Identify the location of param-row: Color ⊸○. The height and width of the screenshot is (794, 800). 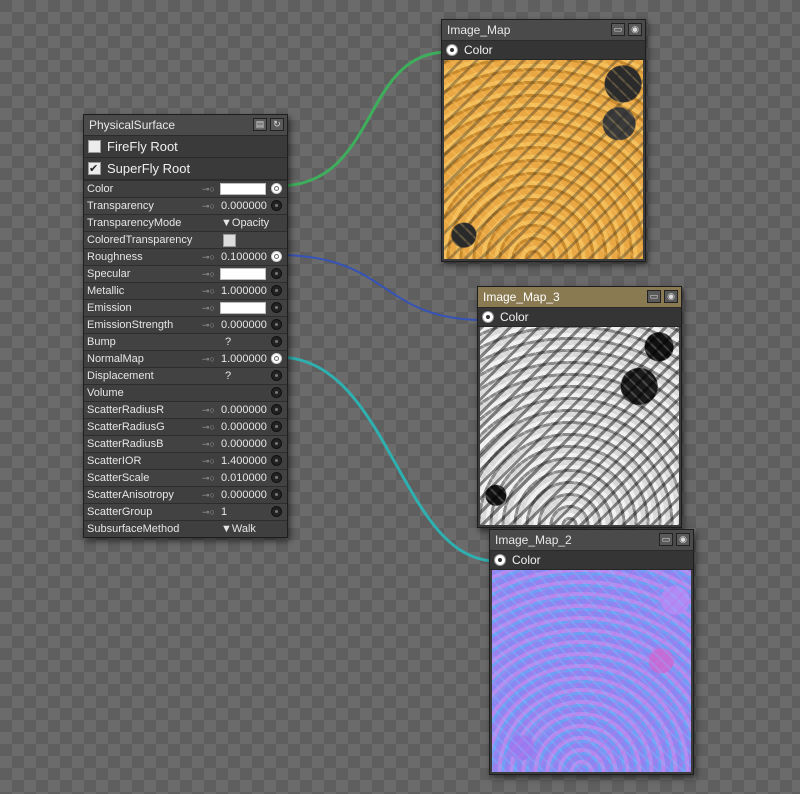
(185, 188).